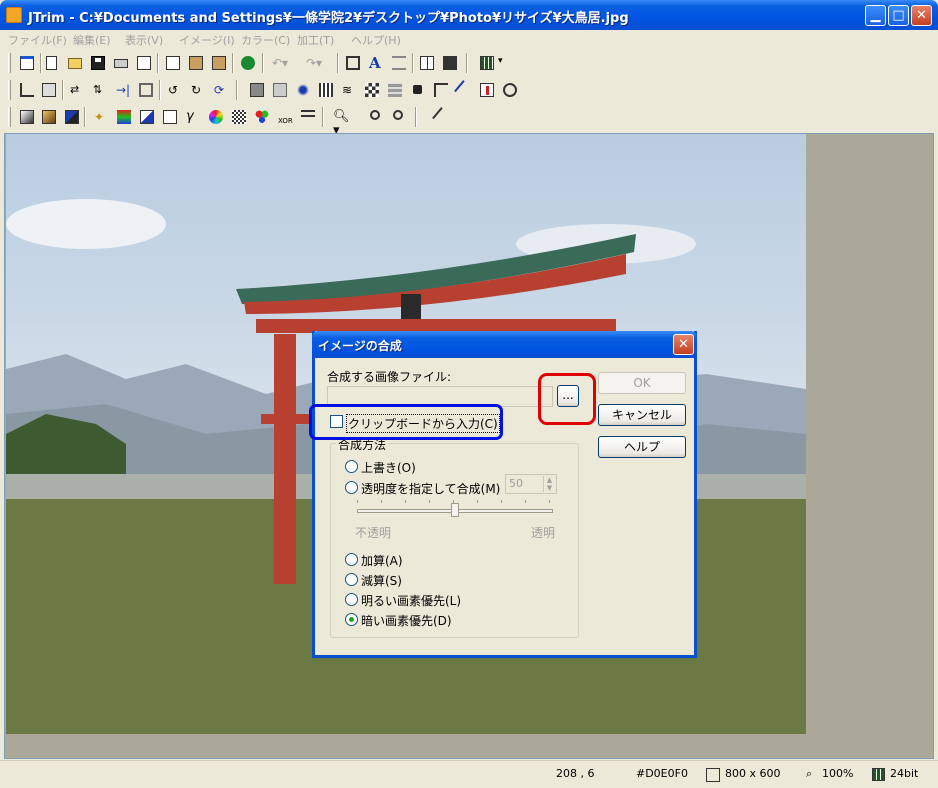 The width and height of the screenshot is (938, 788). Describe the element at coordinates (427, 63) in the screenshot. I see `tile-icon` at that location.